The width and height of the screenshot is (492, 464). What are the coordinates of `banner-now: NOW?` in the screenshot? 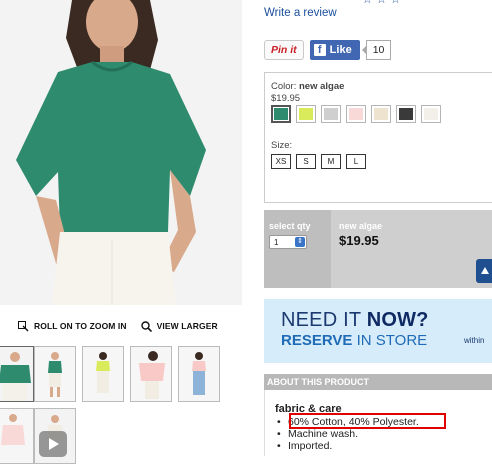 It's located at (397, 320).